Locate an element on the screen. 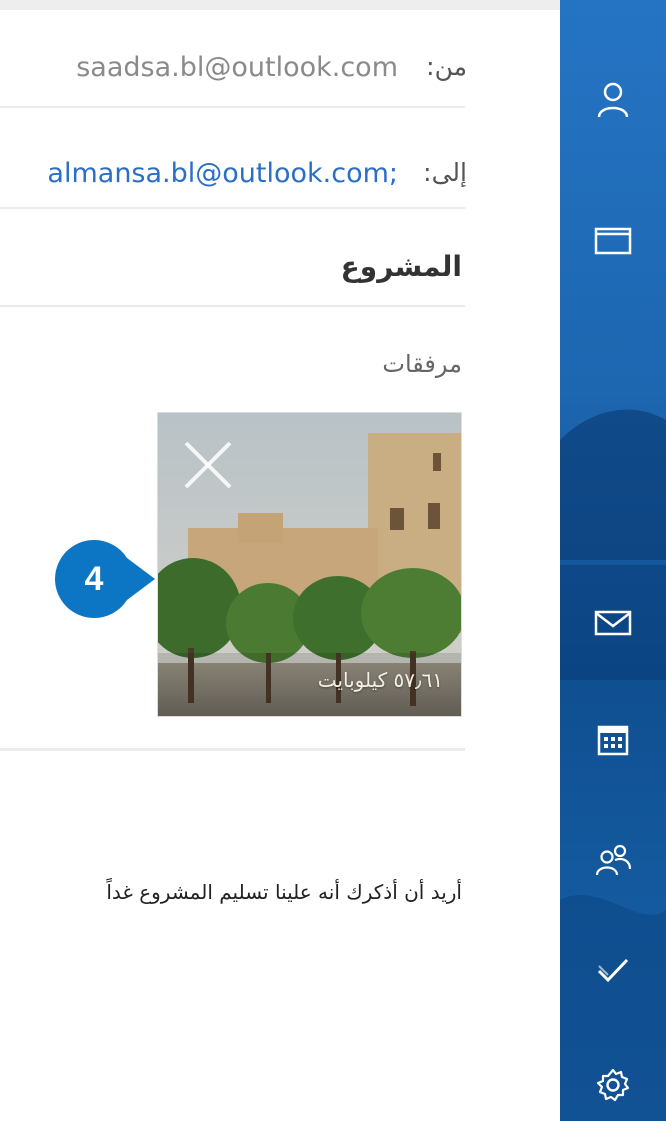 The height and width of the screenshot is (1121, 666). sidebar-item-todo is located at coordinates (613, 970).